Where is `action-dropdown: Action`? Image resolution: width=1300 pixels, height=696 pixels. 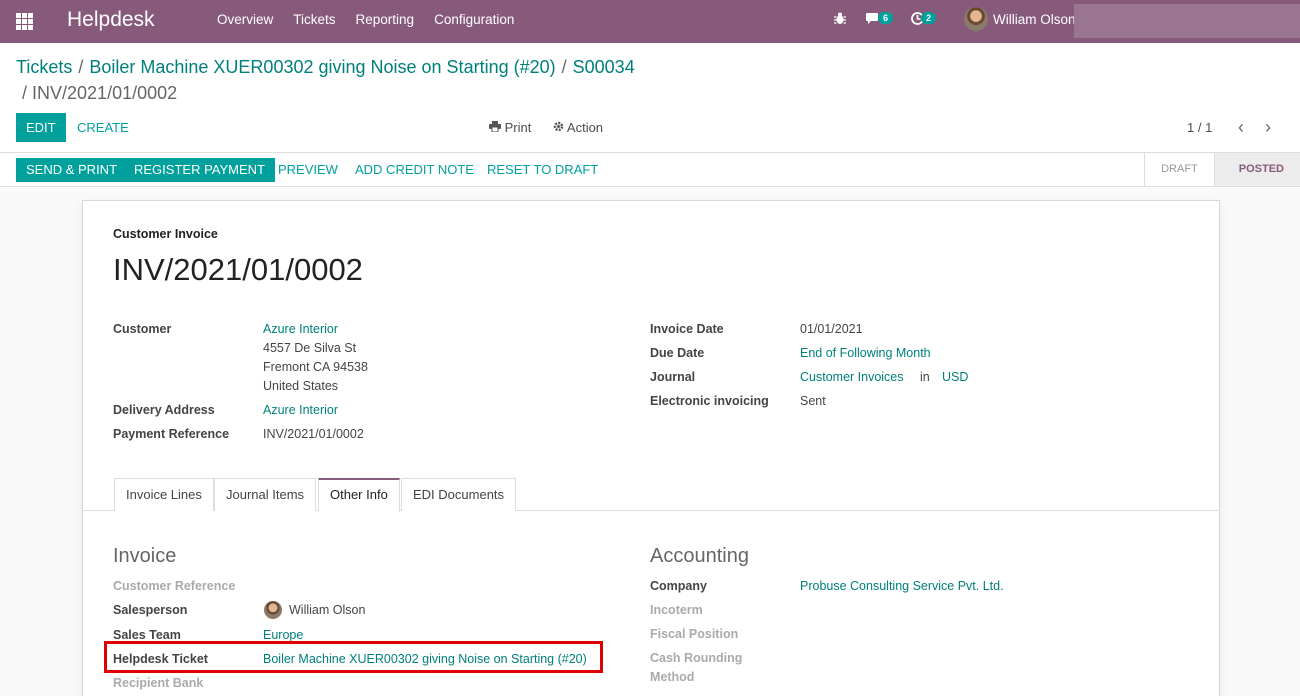 action-dropdown: Action is located at coordinates (578, 127).